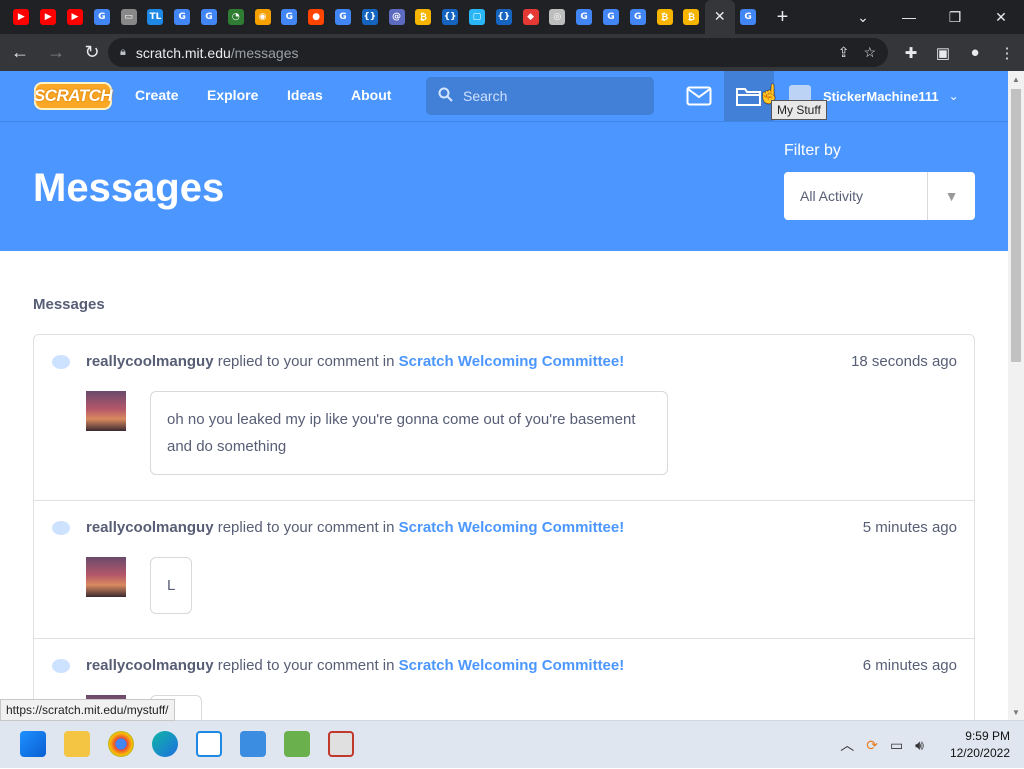 This screenshot has height=769, width=1024. What do you see at coordinates (341, 744) in the screenshot?
I see `snipping-tool-icon` at bounding box center [341, 744].